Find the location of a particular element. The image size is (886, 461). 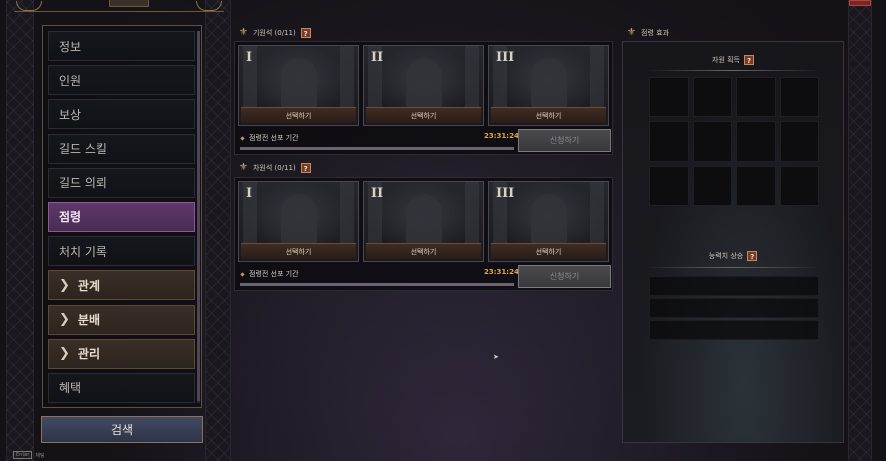

resource-header: 자원 획득 ? is located at coordinates (733, 60).